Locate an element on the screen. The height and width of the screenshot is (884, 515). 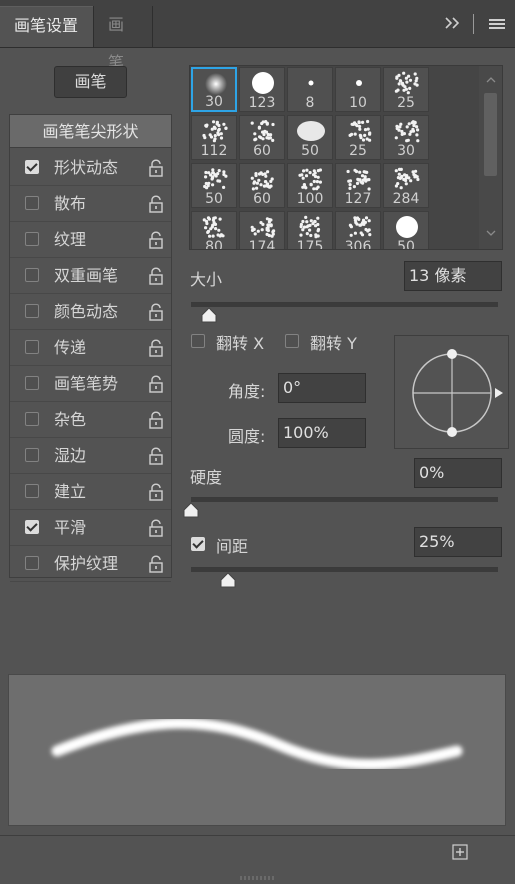
spacing-field: 25% is located at coordinates (458, 542).